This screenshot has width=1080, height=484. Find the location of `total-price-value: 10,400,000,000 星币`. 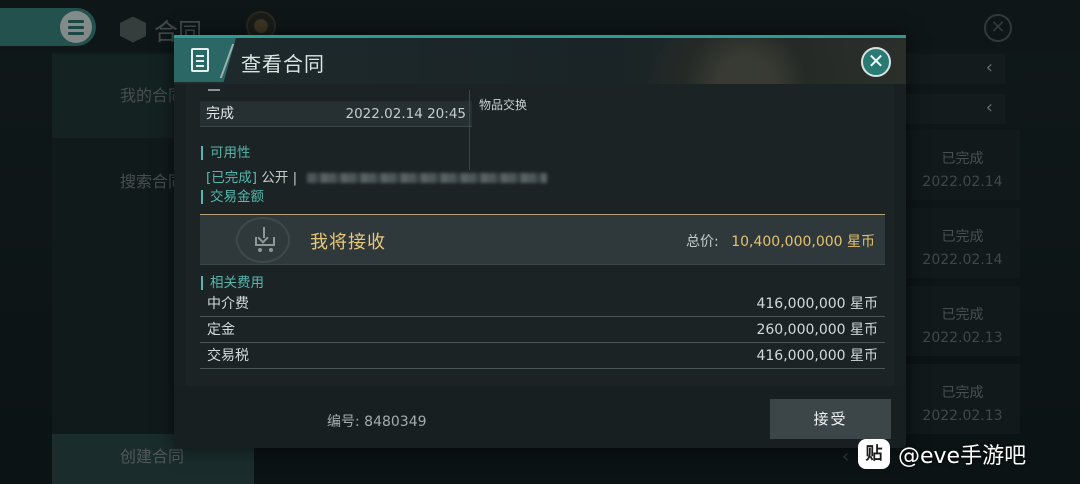

total-price-value: 10,400,000,000 星币 is located at coordinates (803, 242).